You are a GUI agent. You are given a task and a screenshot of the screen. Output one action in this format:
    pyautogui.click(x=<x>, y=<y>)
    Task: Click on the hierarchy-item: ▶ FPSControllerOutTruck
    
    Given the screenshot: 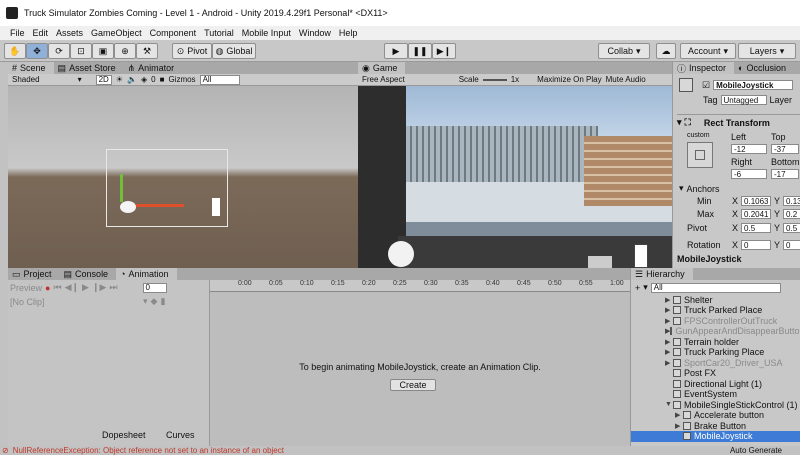 What is the action you would take?
    pyautogui.click(x=715, y=320)
    